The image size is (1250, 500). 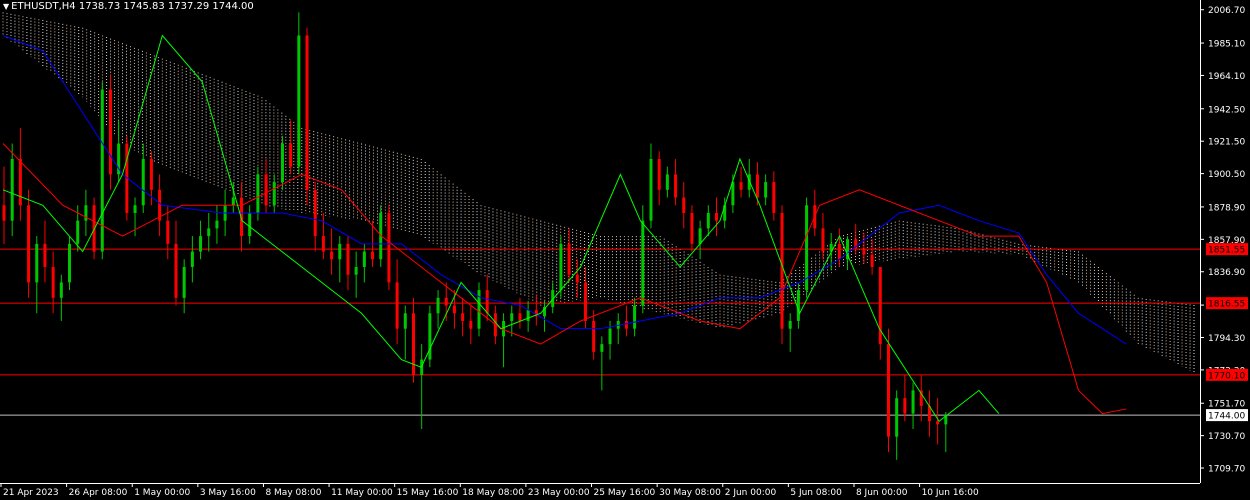 I want to click on x-tick-label: 25 May 16:00, so click(x=625, y=493).